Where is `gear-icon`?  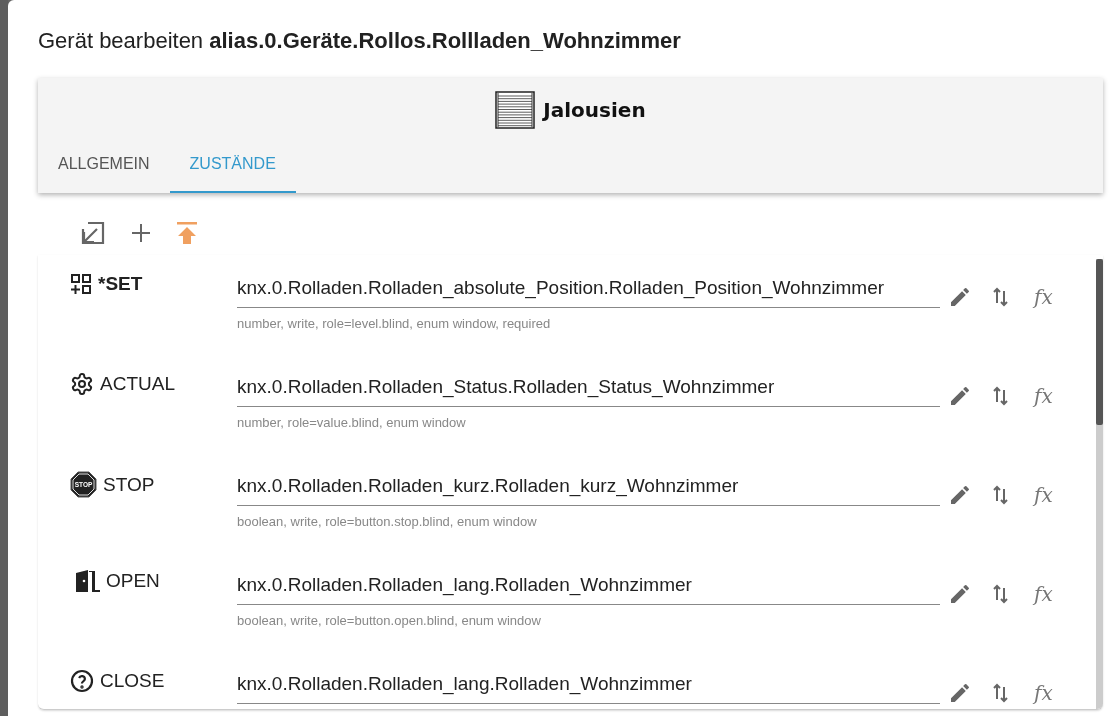
gear-icon is located at coordinates (82, 384).